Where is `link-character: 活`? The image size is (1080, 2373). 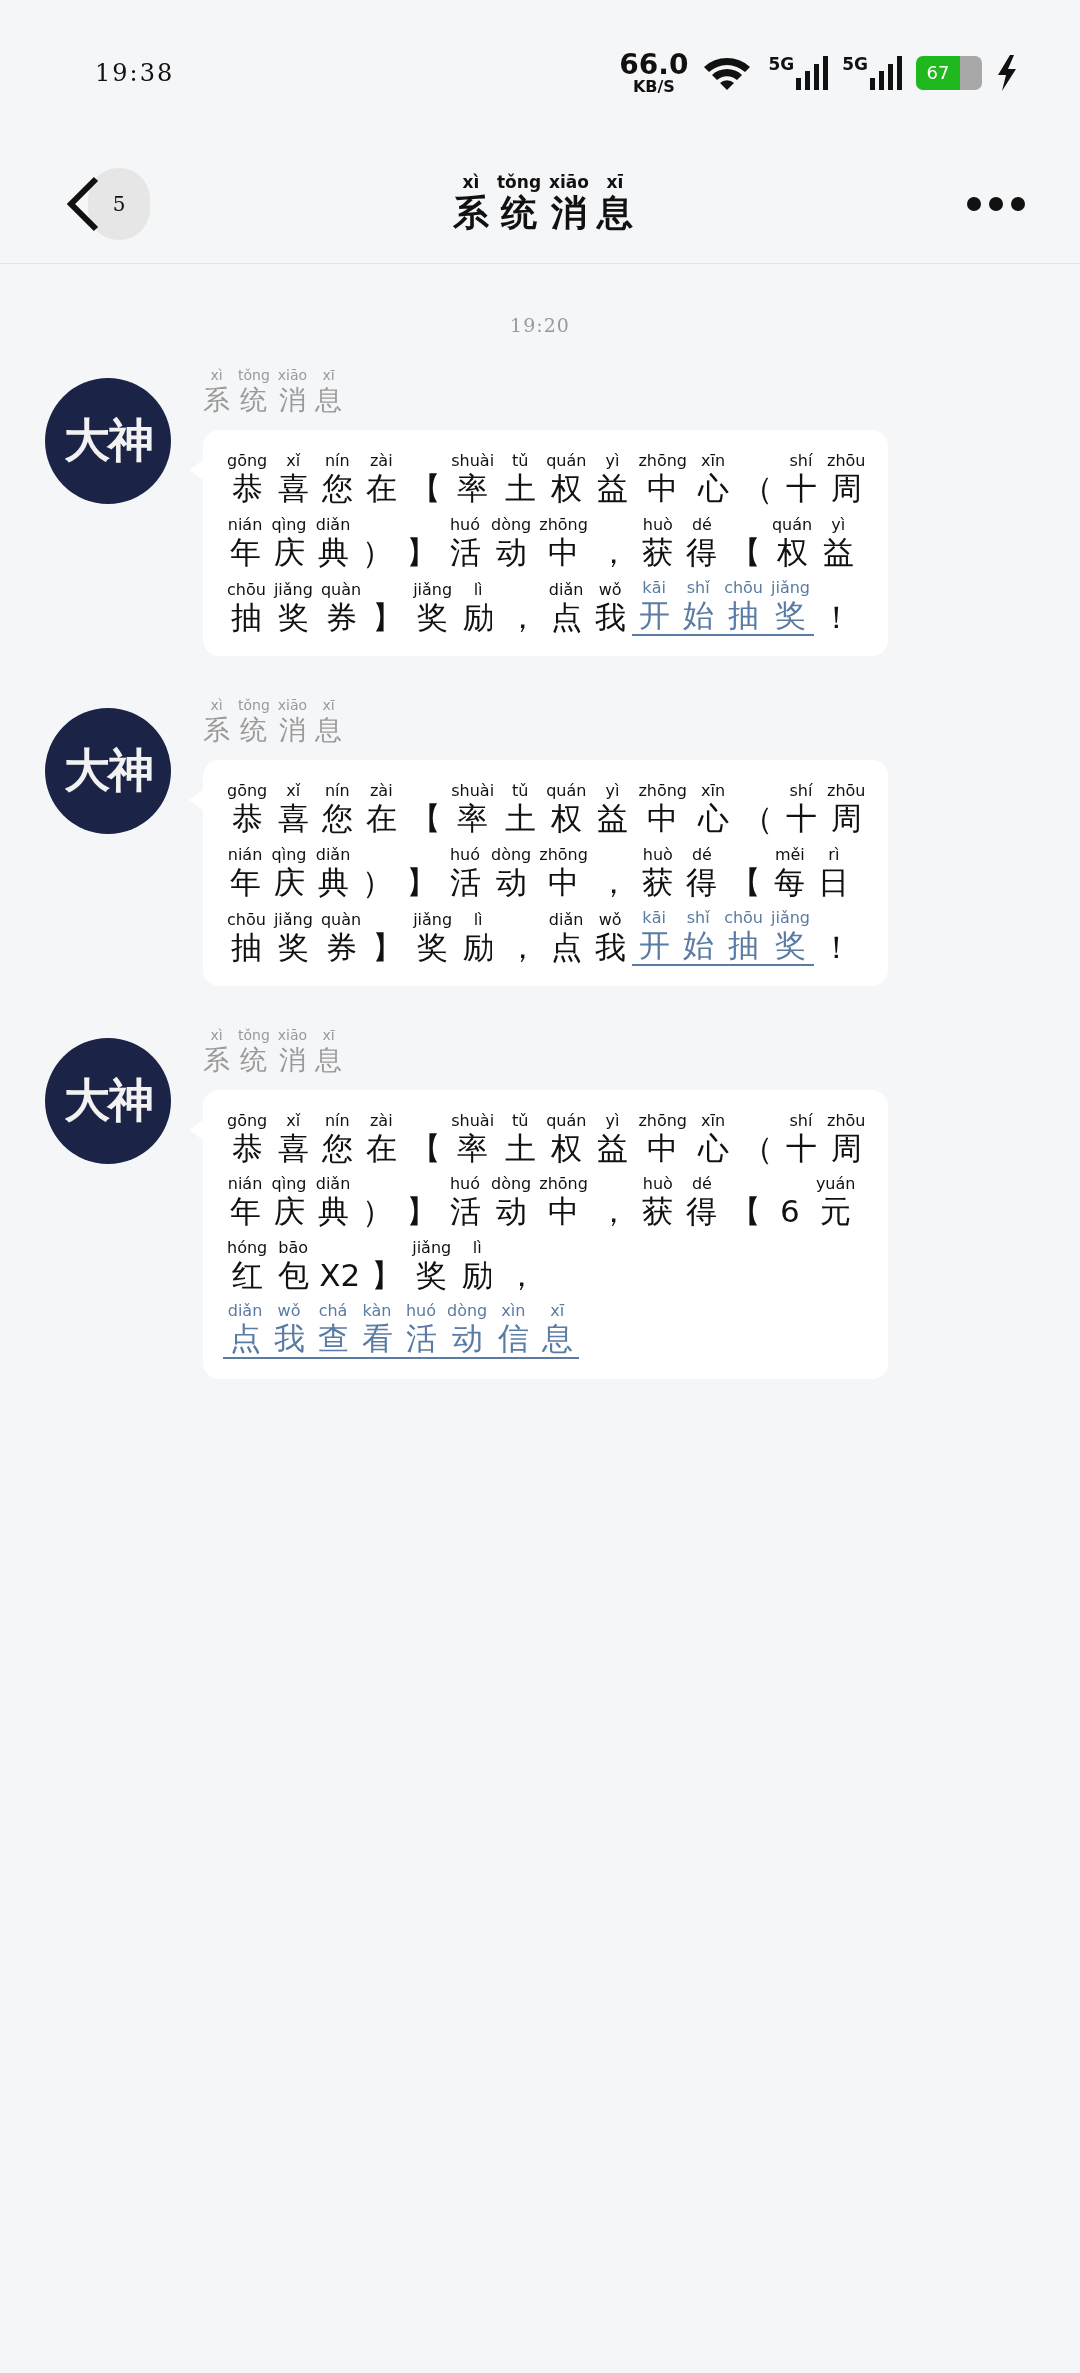
link-character: 活 is located at coordinates (421, 1338).